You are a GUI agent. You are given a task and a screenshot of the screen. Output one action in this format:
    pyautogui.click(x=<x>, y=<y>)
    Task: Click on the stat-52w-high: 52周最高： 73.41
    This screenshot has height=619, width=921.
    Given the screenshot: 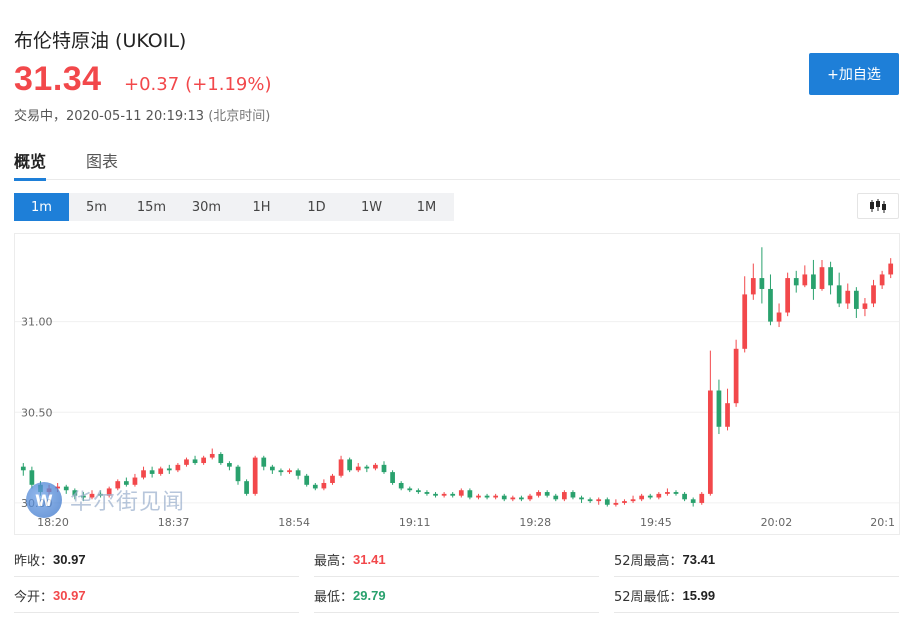 What is the action you would take?
    pyautogui.click(x=756, y=560)
    